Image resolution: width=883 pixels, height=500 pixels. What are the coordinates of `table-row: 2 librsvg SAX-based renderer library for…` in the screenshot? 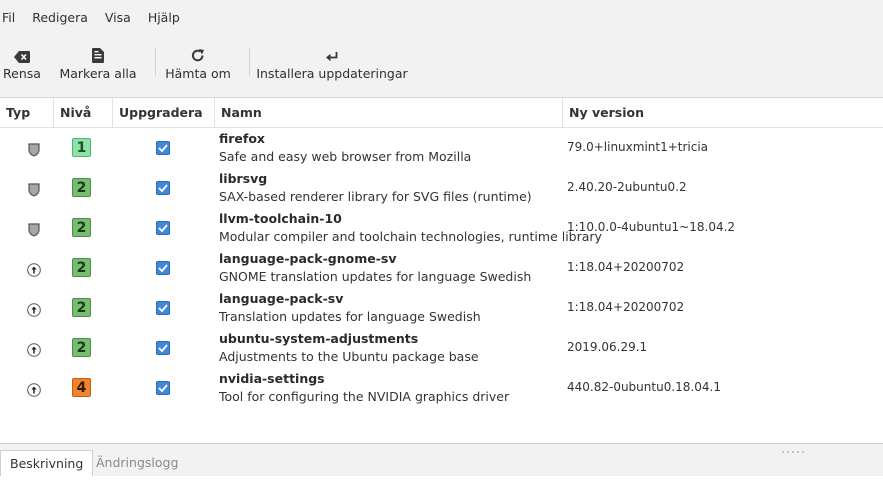 It's located at (441, 188).